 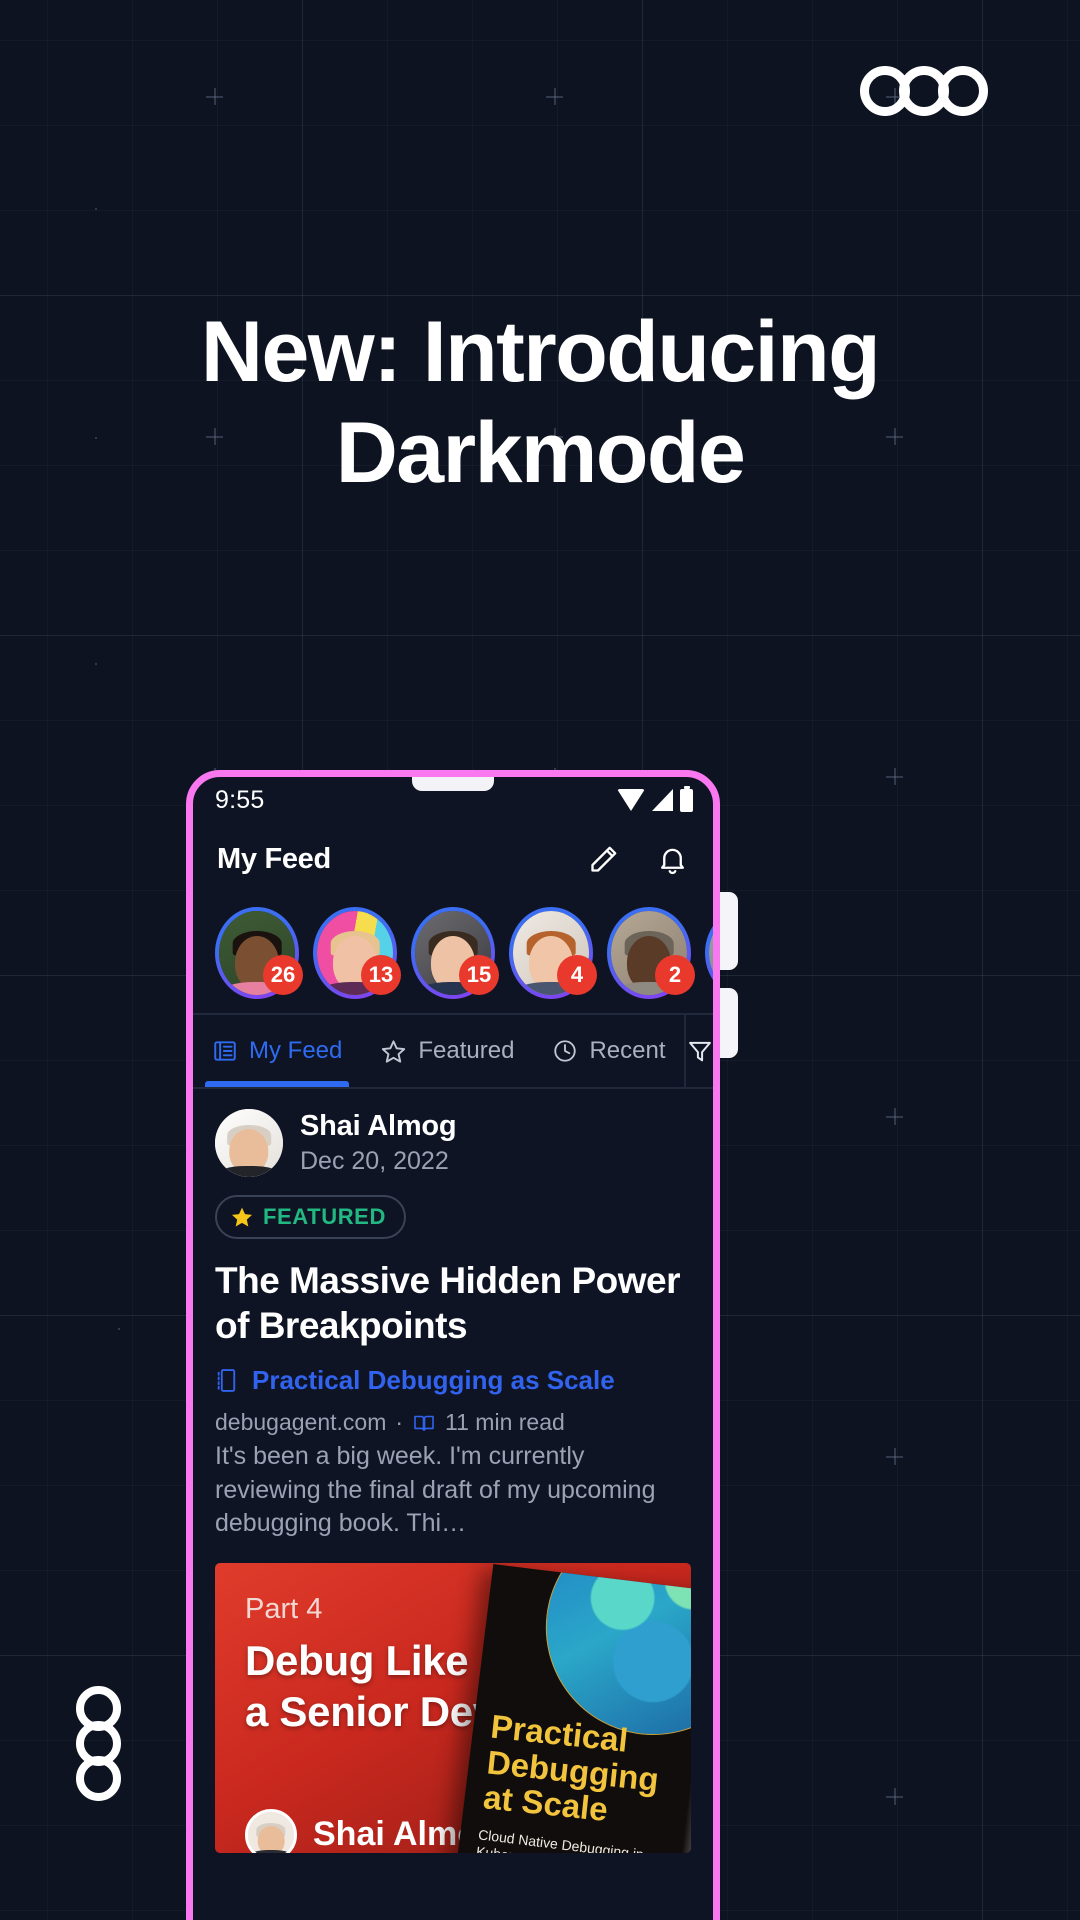 What do you see at coordinates (393, 1051) in the screenshot?
I see `star-outline-icon` at bounding box center [393, 1051].